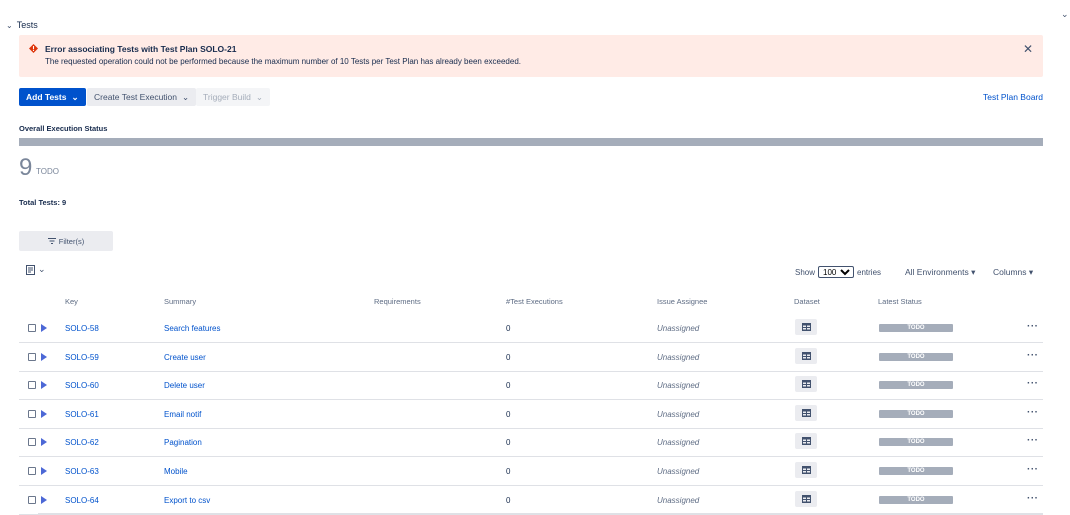 The height and width of the screenshot is (515, 1070). Describe the element at coordinates (187, 500) in the screenshot. I see `test-summary-link: Export to csv` at that location.